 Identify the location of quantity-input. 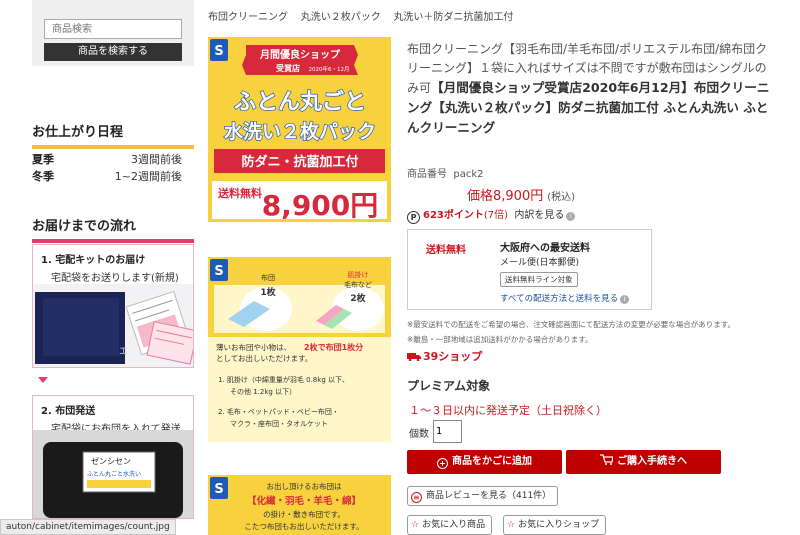
(447, 431).